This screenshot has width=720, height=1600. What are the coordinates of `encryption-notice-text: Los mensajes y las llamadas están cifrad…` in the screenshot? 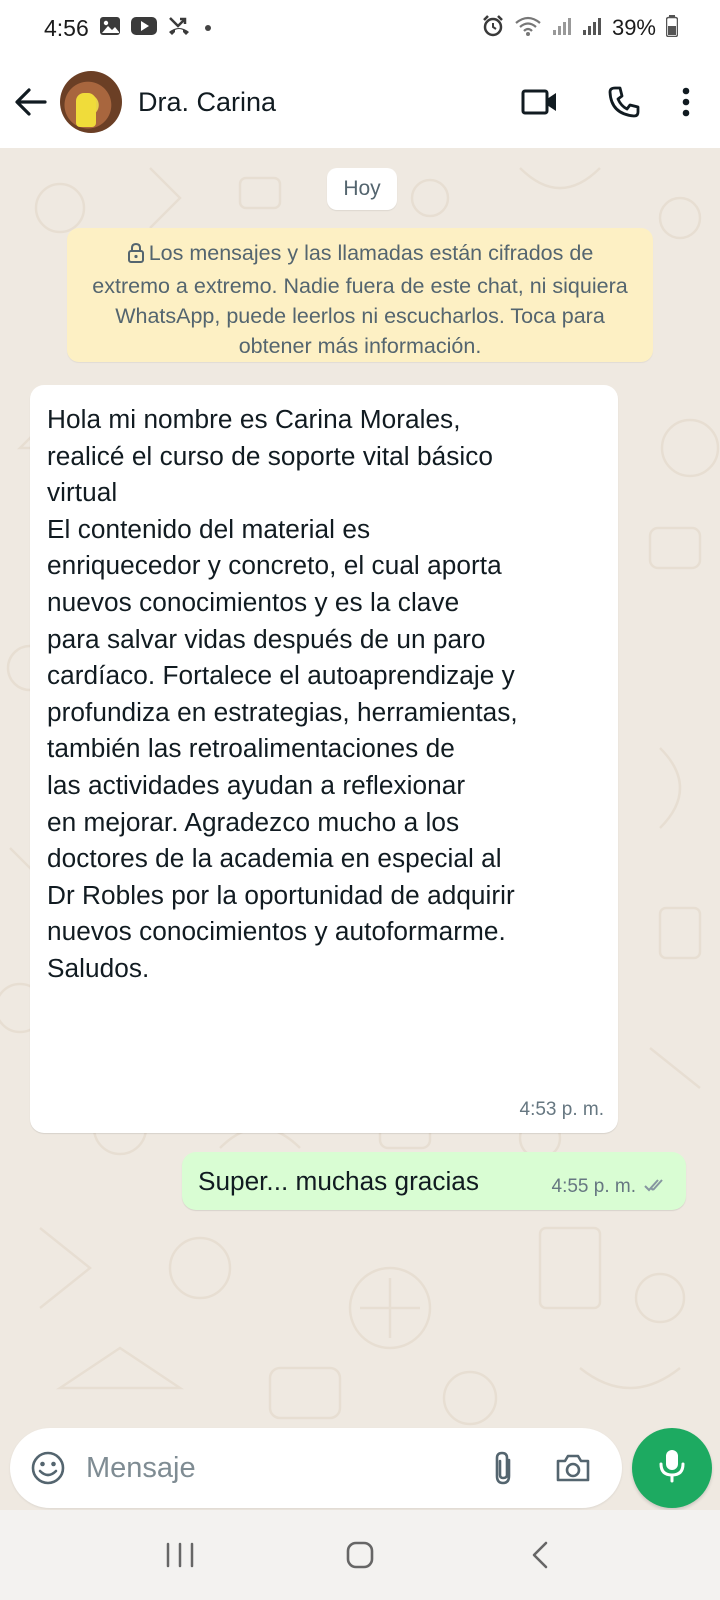 It's located at (360, 299).